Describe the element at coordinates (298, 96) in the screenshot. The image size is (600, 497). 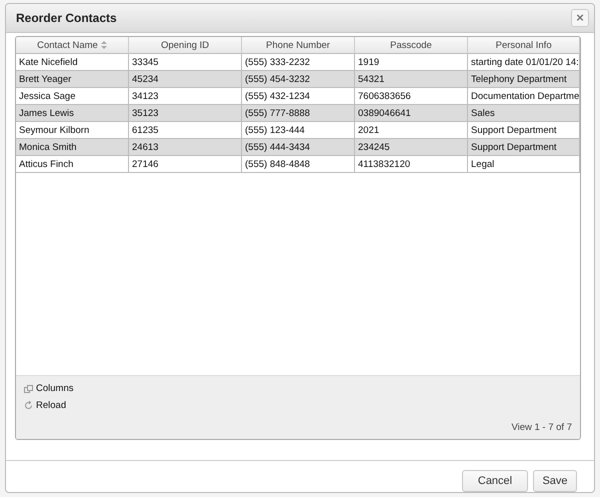
I see `table-cell: (555) 432-1234` at that location.